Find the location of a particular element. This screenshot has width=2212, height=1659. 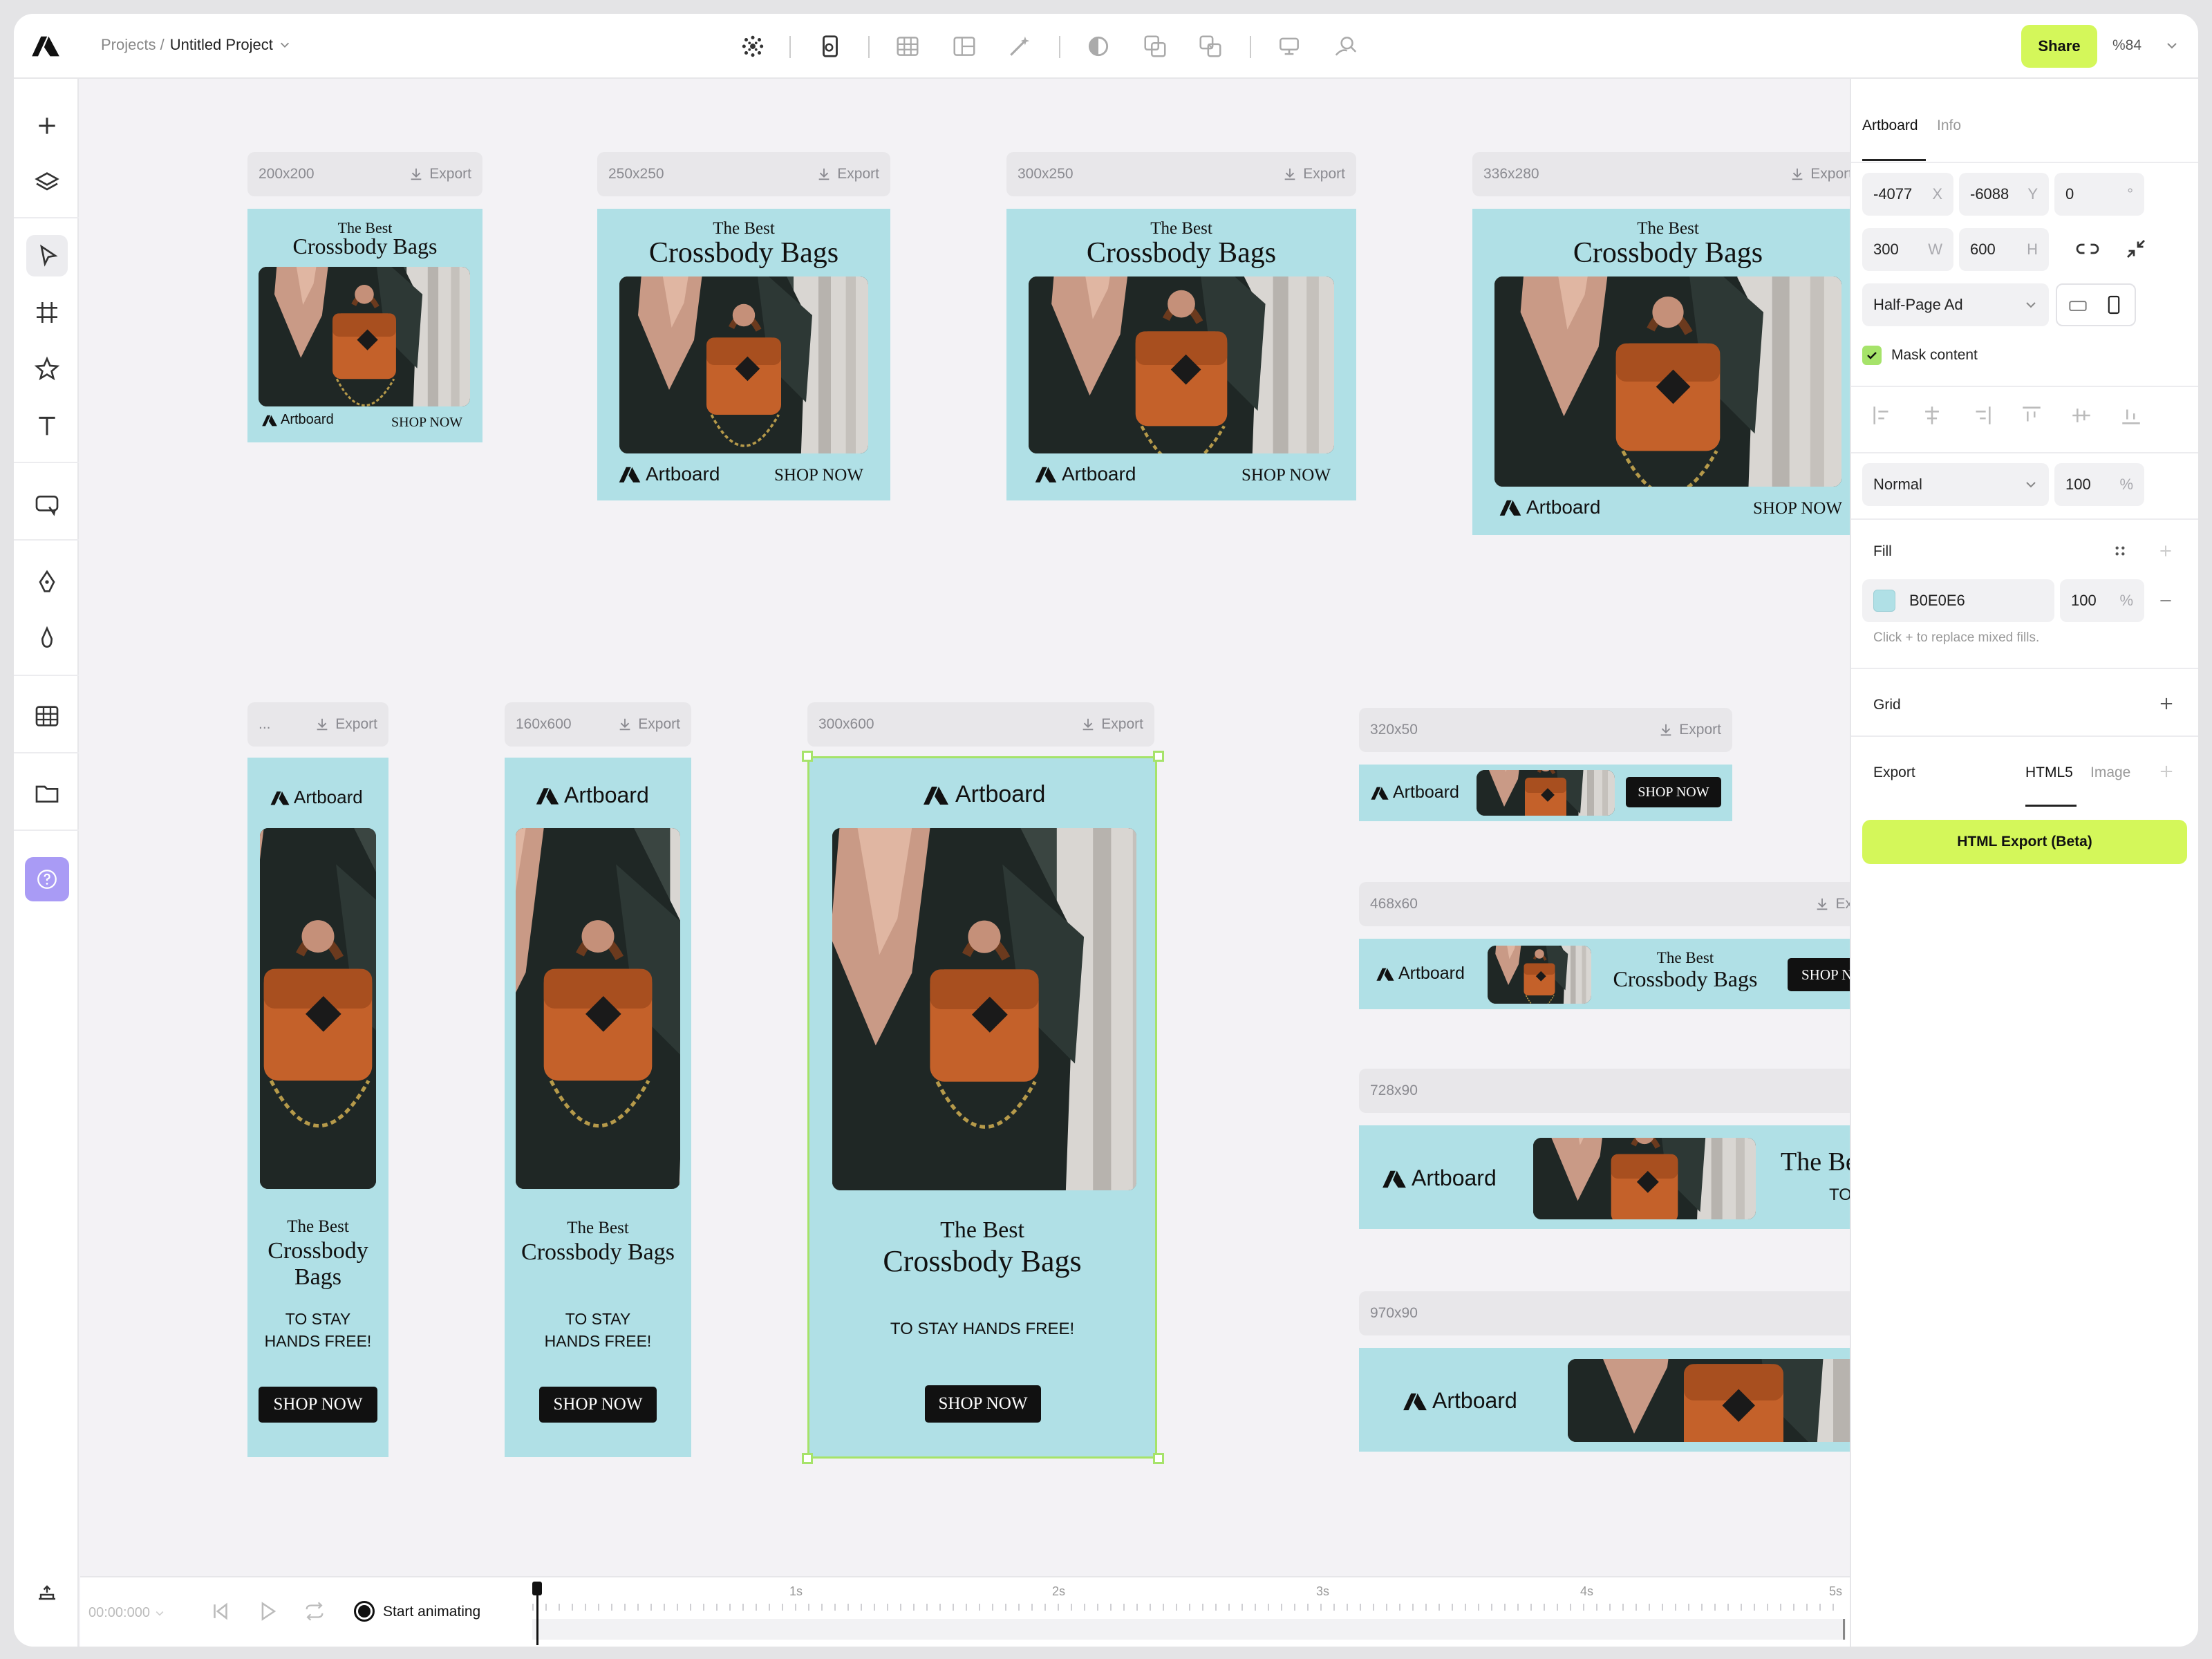

artboard-header: 336x280 Export is located at coordinates (1661, 174).